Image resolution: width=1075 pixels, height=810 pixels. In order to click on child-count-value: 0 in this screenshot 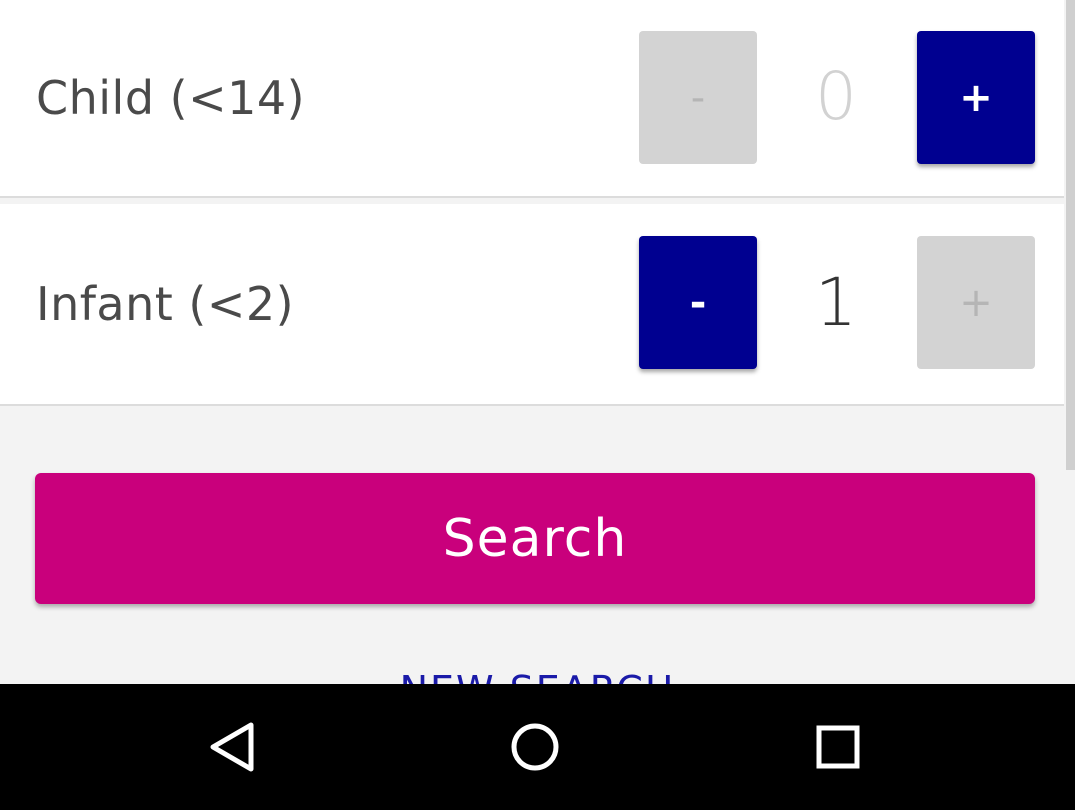, I will do `click(836, 96)`.